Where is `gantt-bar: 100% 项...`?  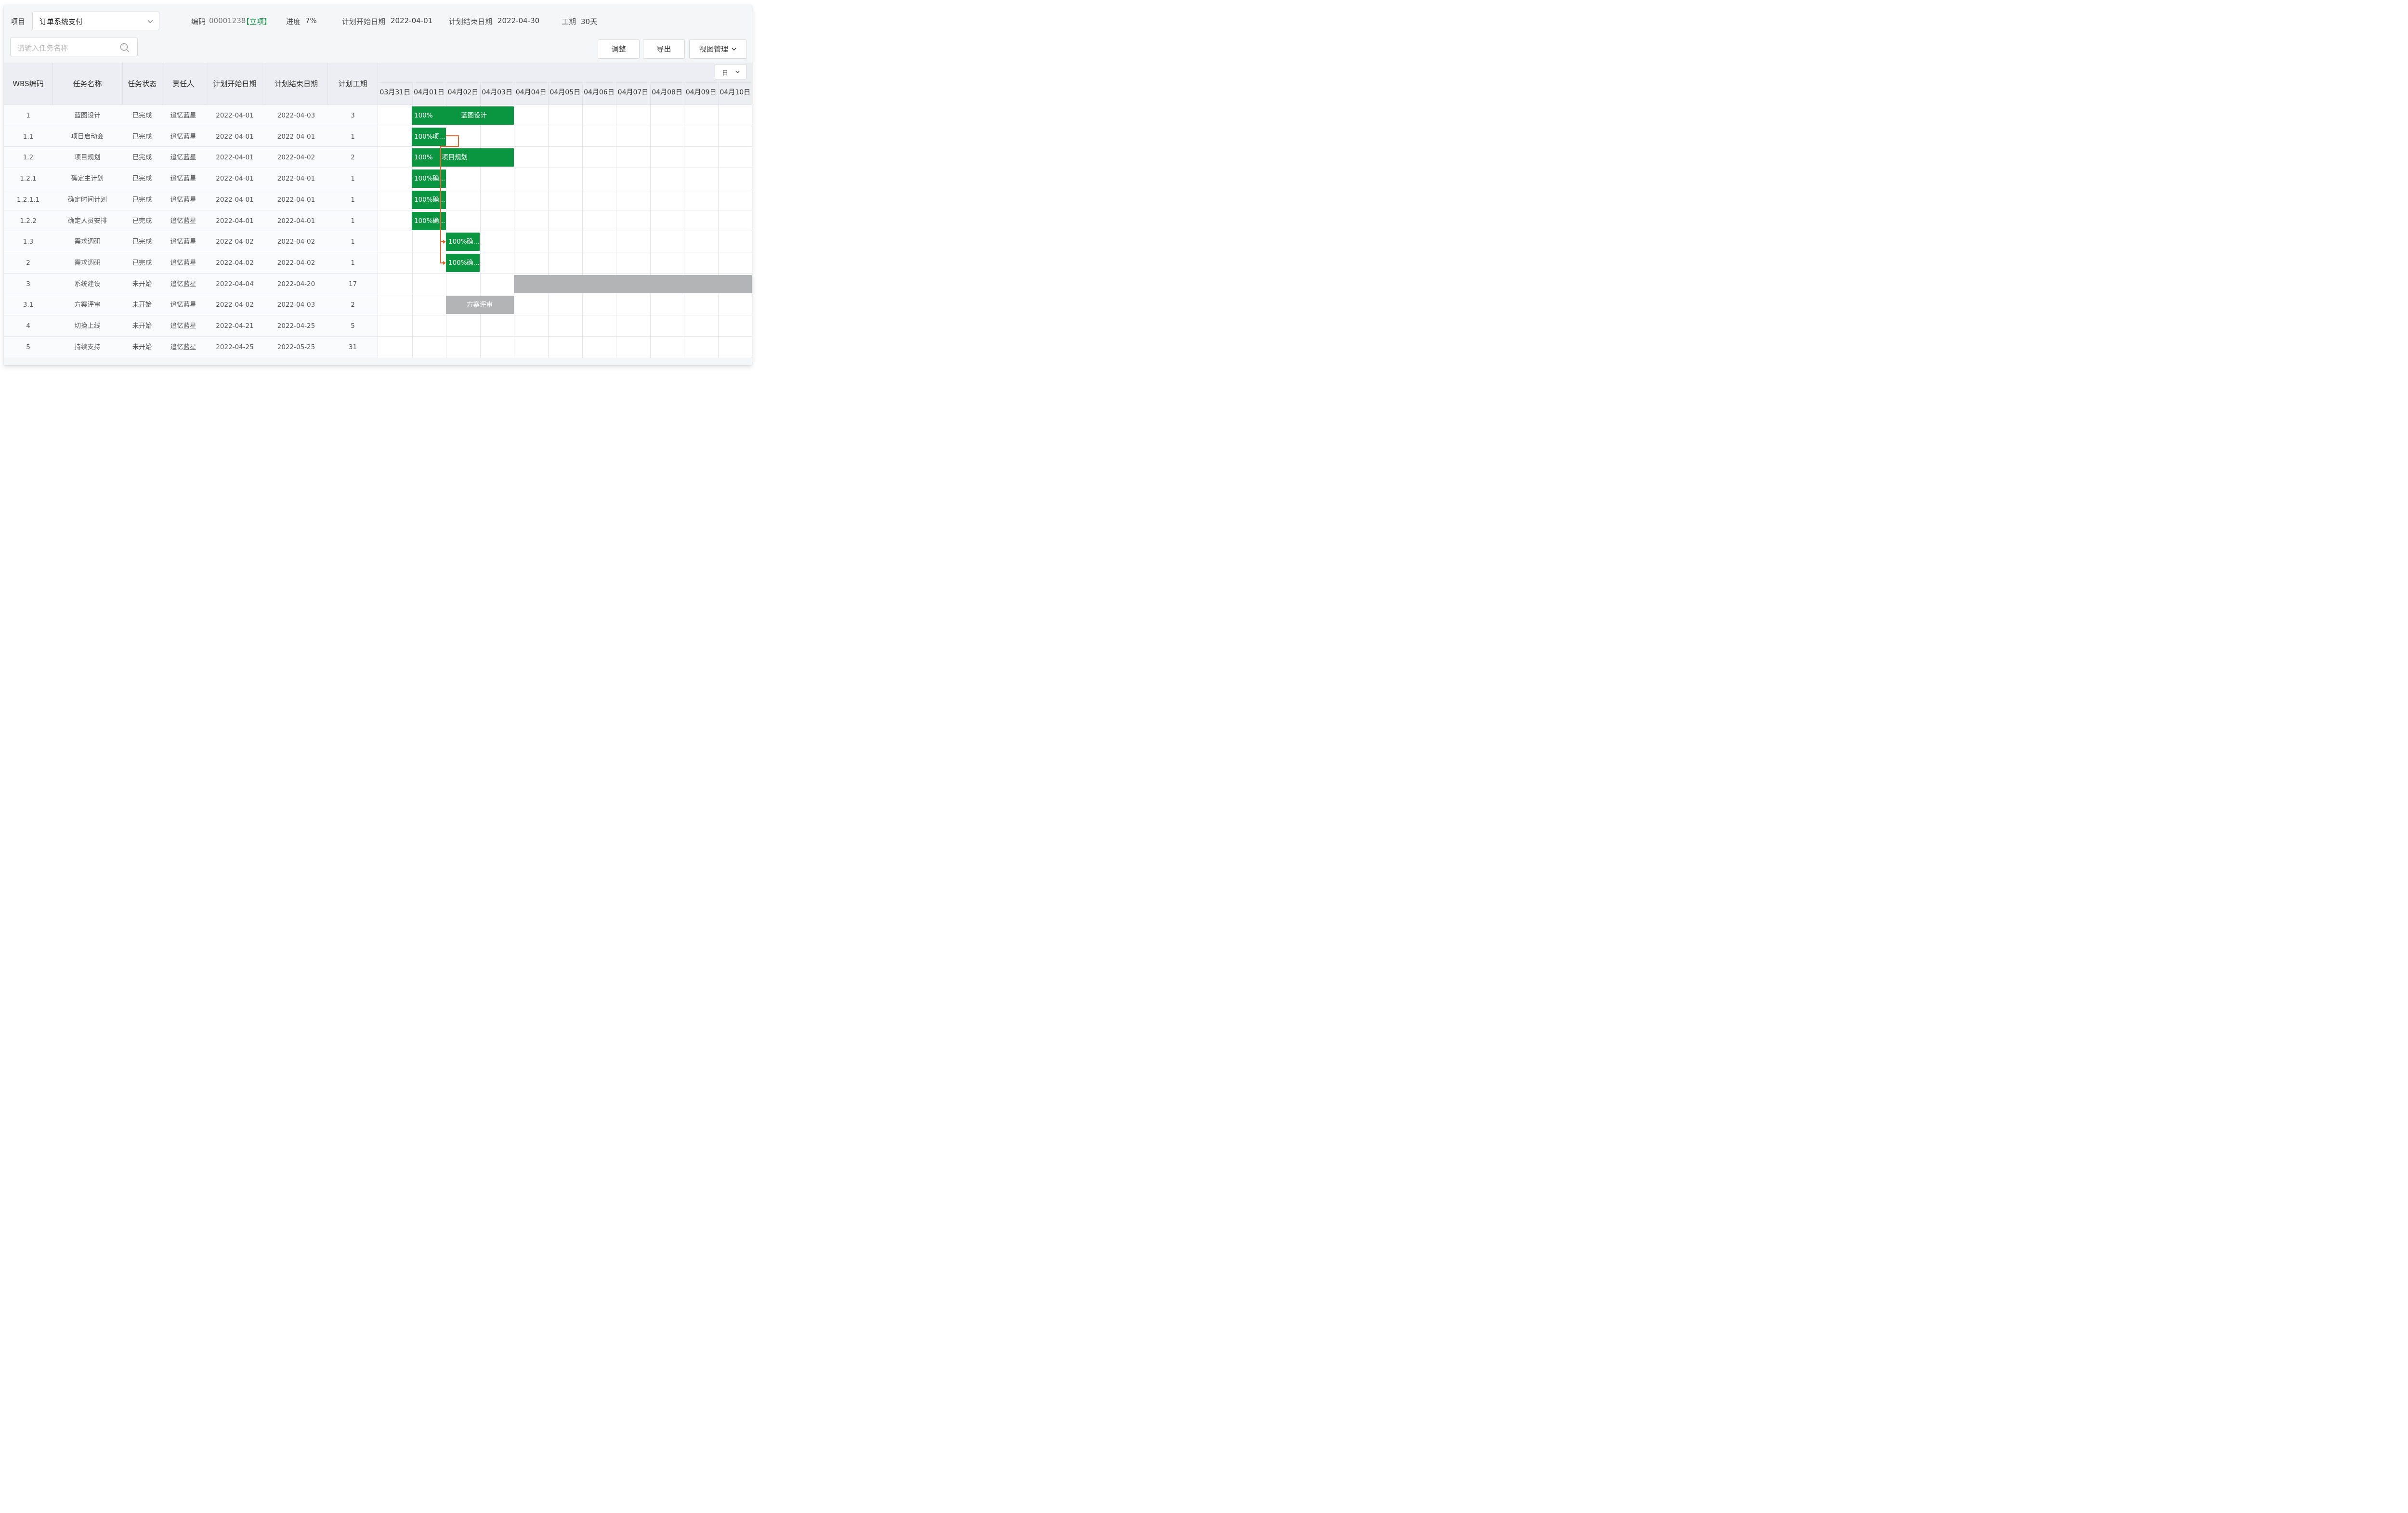
gantt-bar: 100% 项... is located at coordinates (429, 136).